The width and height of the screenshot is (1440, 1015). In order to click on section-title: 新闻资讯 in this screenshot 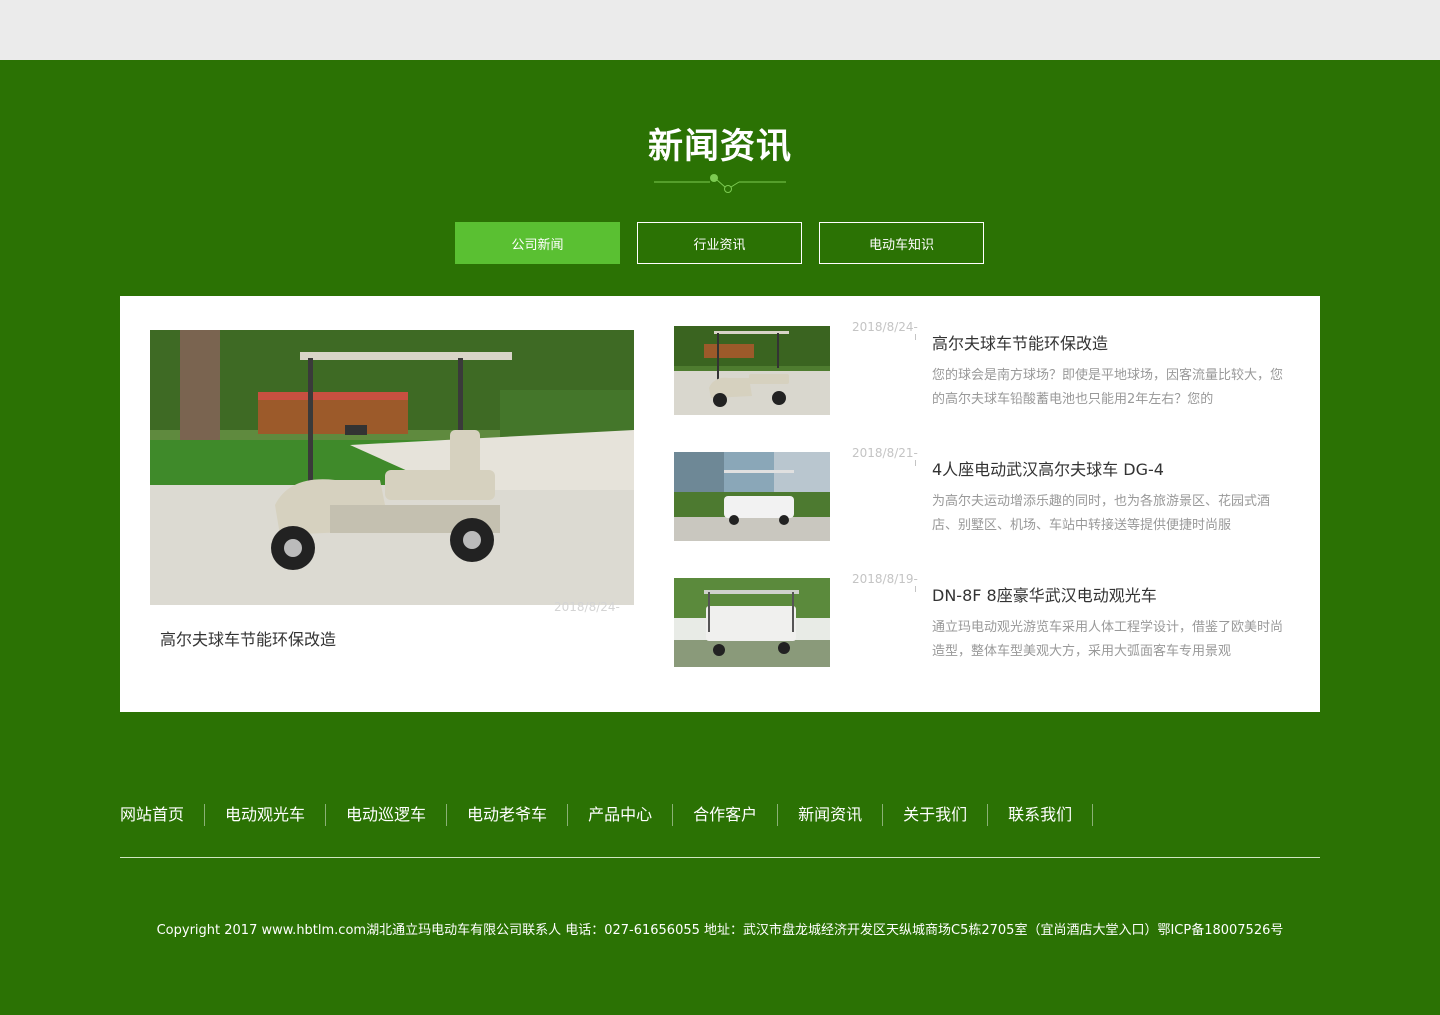, I will do `click(719, 147)`.